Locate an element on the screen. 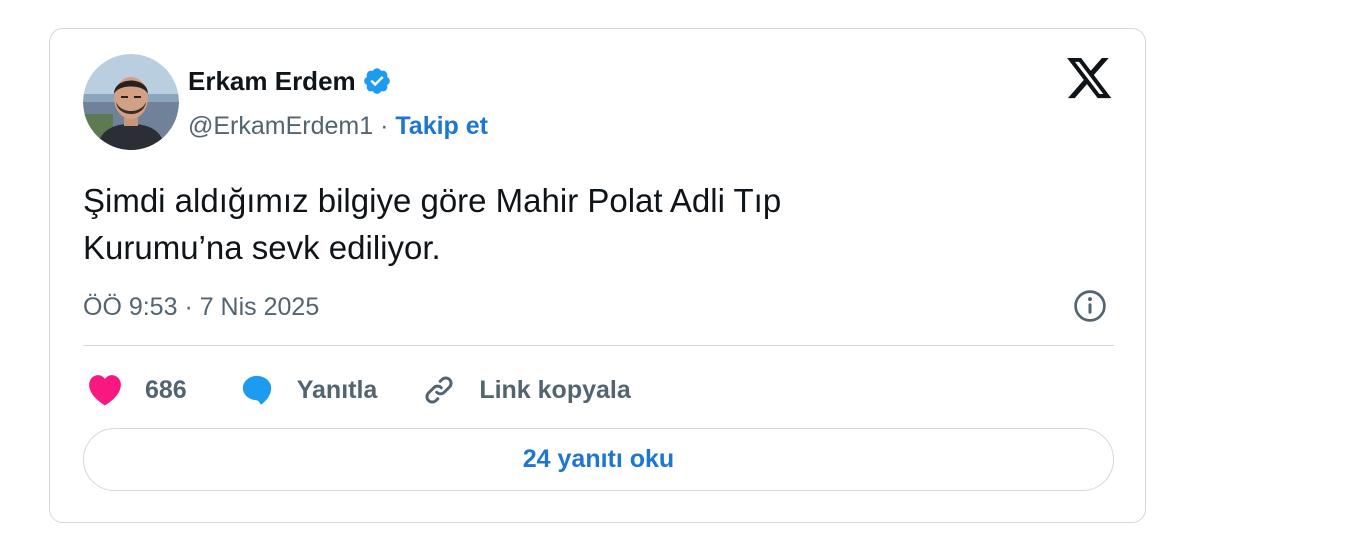 This screenshot has height=544, width=1356. author-name-row: Erkam Erdem is located at coordinates (290, 81).